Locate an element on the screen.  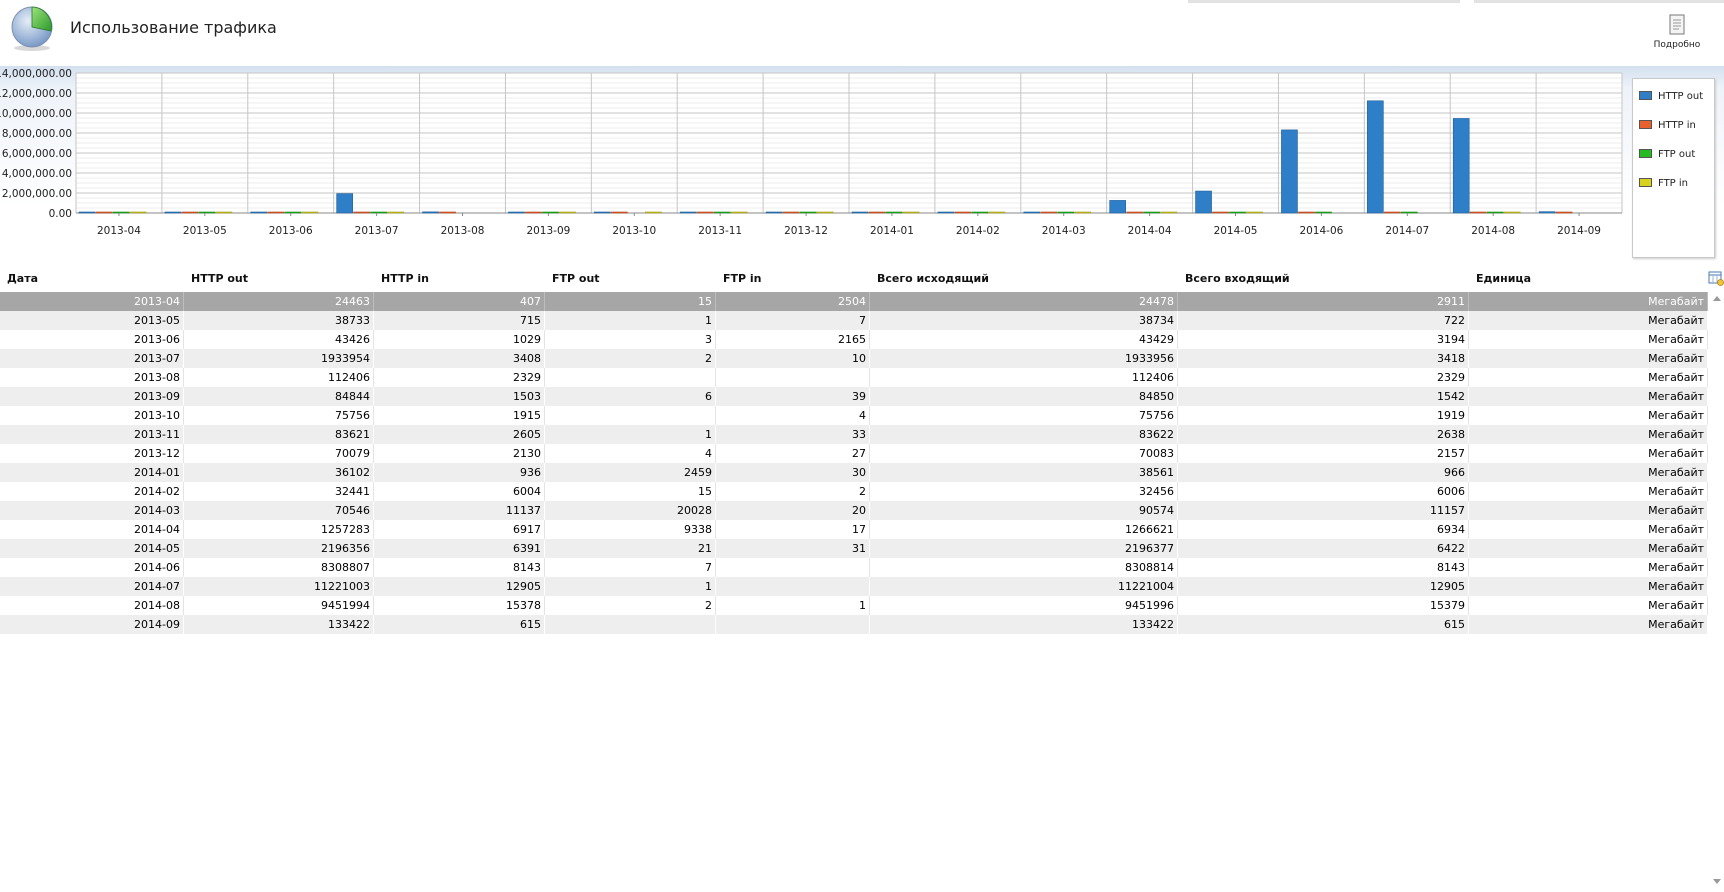
table-row: 2013-08 112406 2329 112406 2329 Мегабайт is located at coordinates (854, 377).